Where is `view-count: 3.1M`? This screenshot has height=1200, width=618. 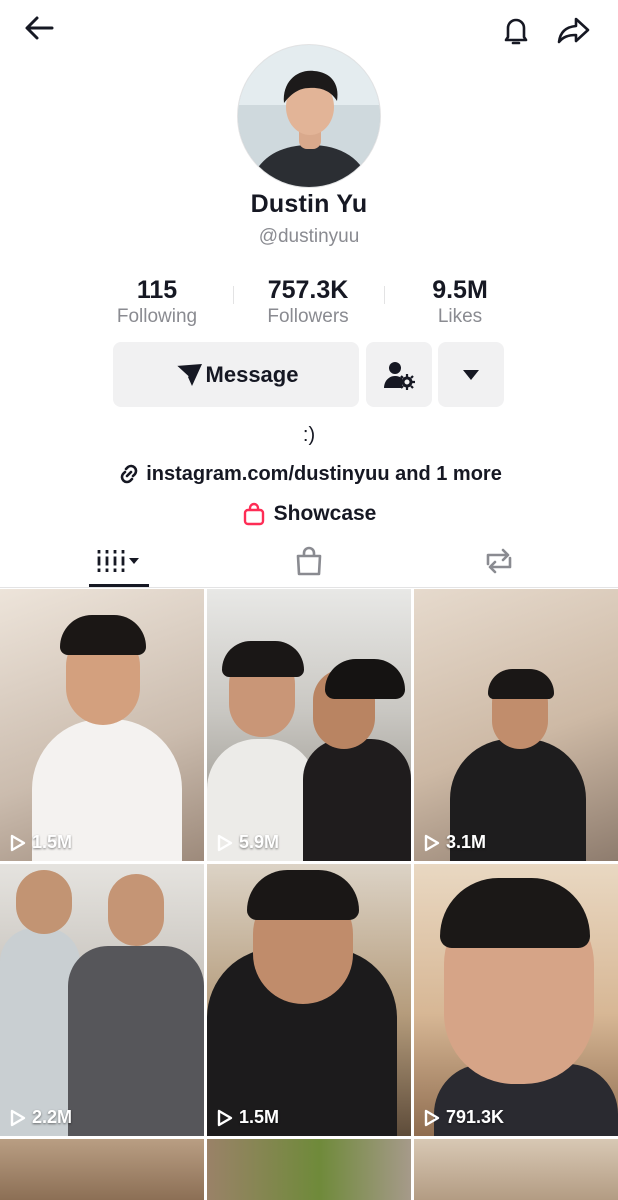
view-count: 3.1M is located at coordinates (455, 842).